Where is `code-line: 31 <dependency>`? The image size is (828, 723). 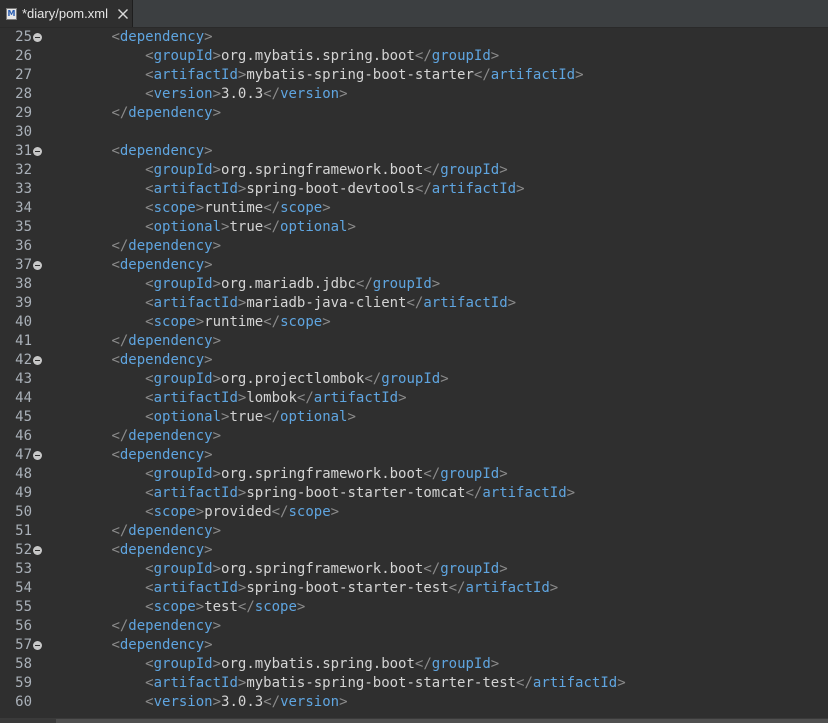 code-line: 31 <dependency> is located at coordinates (414, 151).